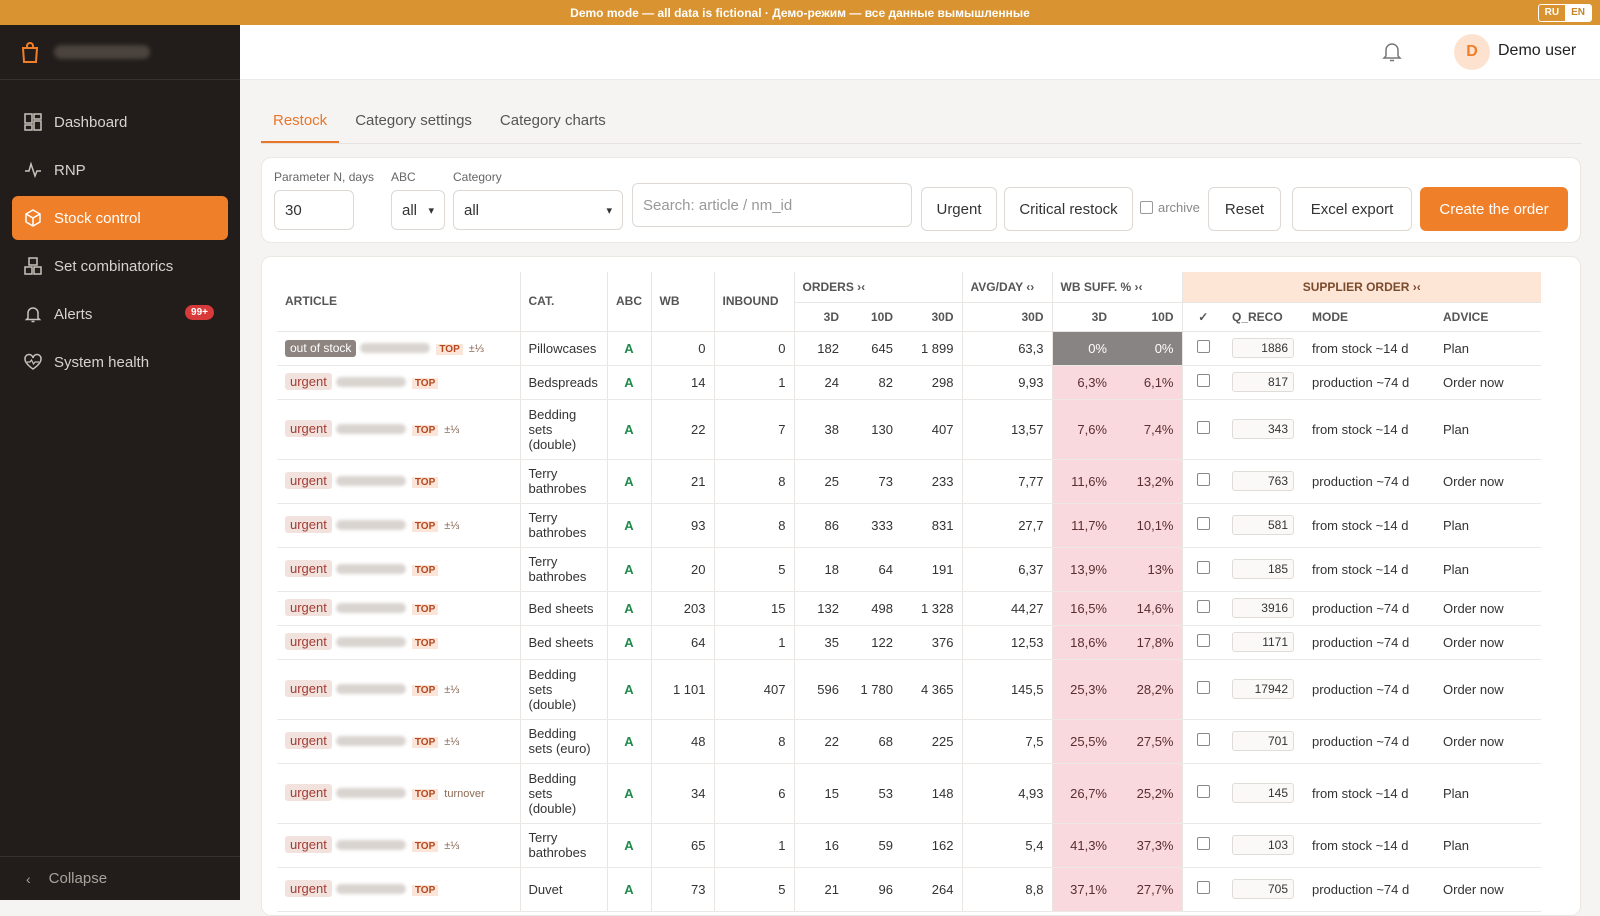 The image size is (1600, 916). I want to click on sidebar-item-system-health: System health, so click(120, 362).